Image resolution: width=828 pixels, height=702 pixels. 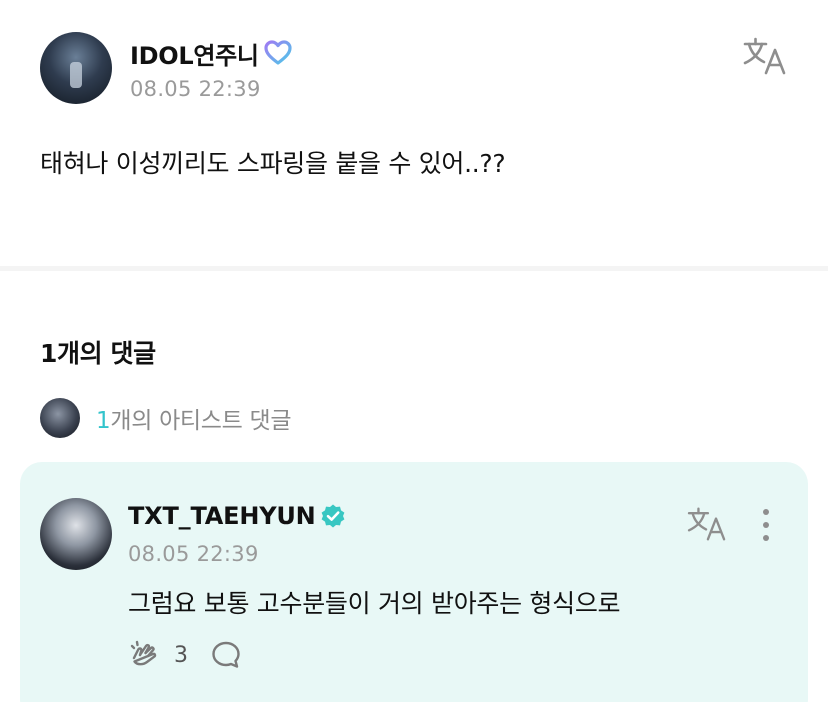 I want to click on post-author-avatar, so click(x=76, y=68).